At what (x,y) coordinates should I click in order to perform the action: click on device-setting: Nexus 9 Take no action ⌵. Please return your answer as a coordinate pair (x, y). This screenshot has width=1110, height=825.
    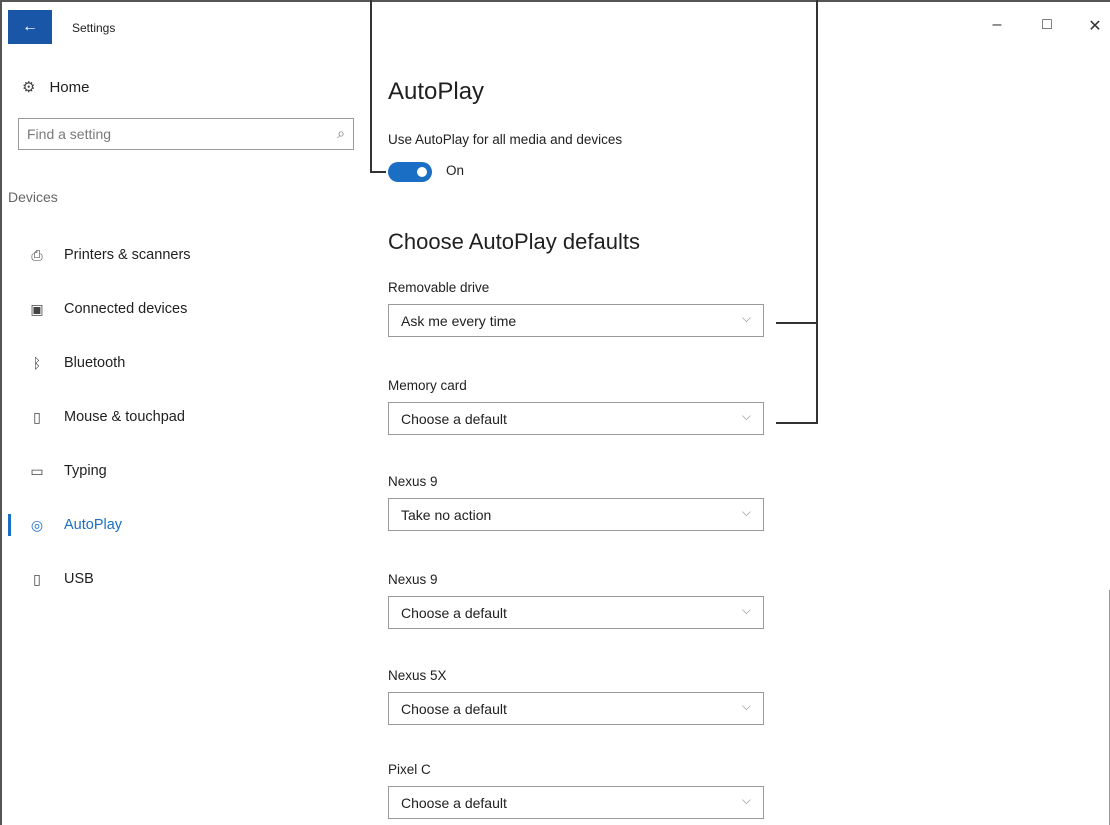
    Looking at the image, I should click on (578, 502).